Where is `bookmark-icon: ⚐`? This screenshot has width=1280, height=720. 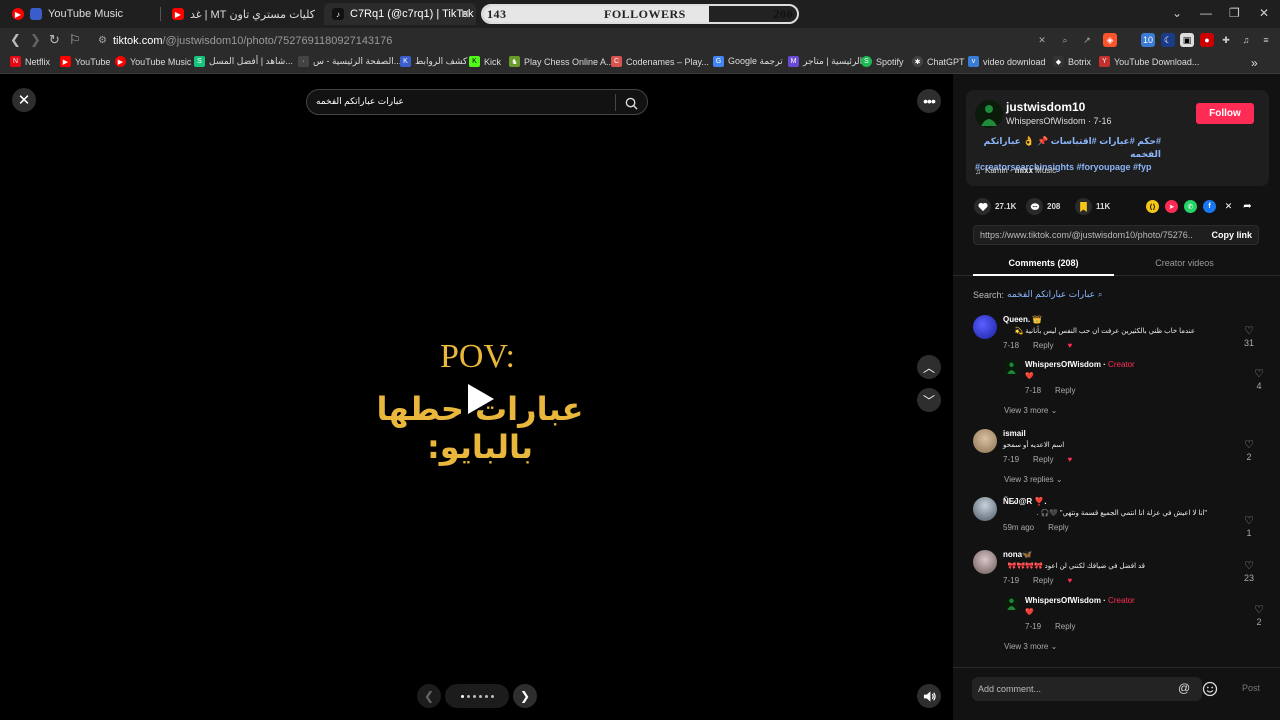
bookmark-icon: ⚐ is located at coordinates (75, 40).